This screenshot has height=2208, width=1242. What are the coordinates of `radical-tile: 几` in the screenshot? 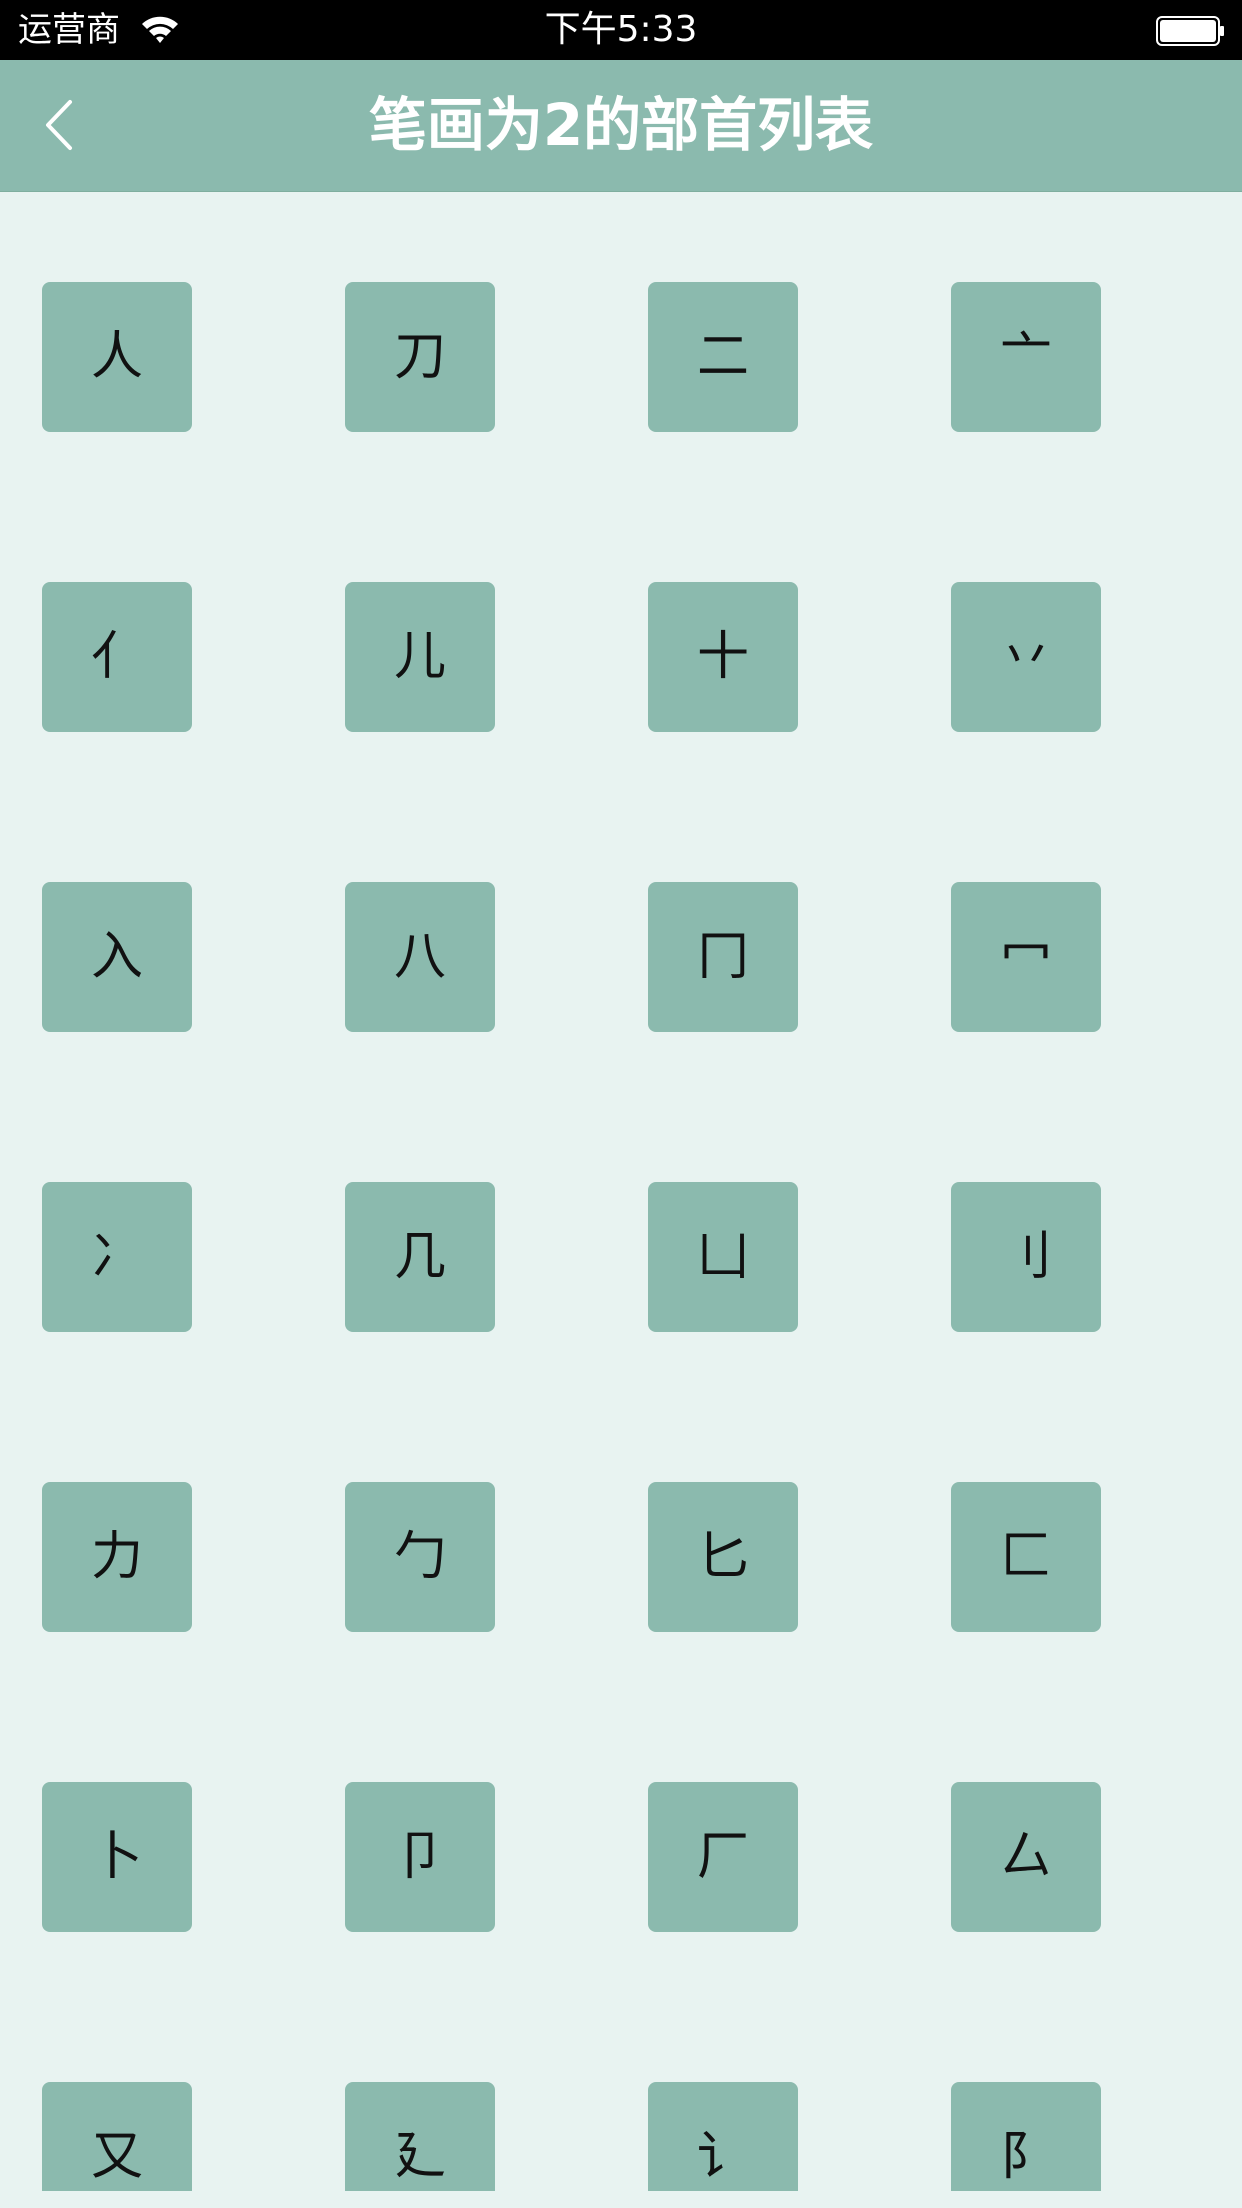 It's located at (420, 1257).